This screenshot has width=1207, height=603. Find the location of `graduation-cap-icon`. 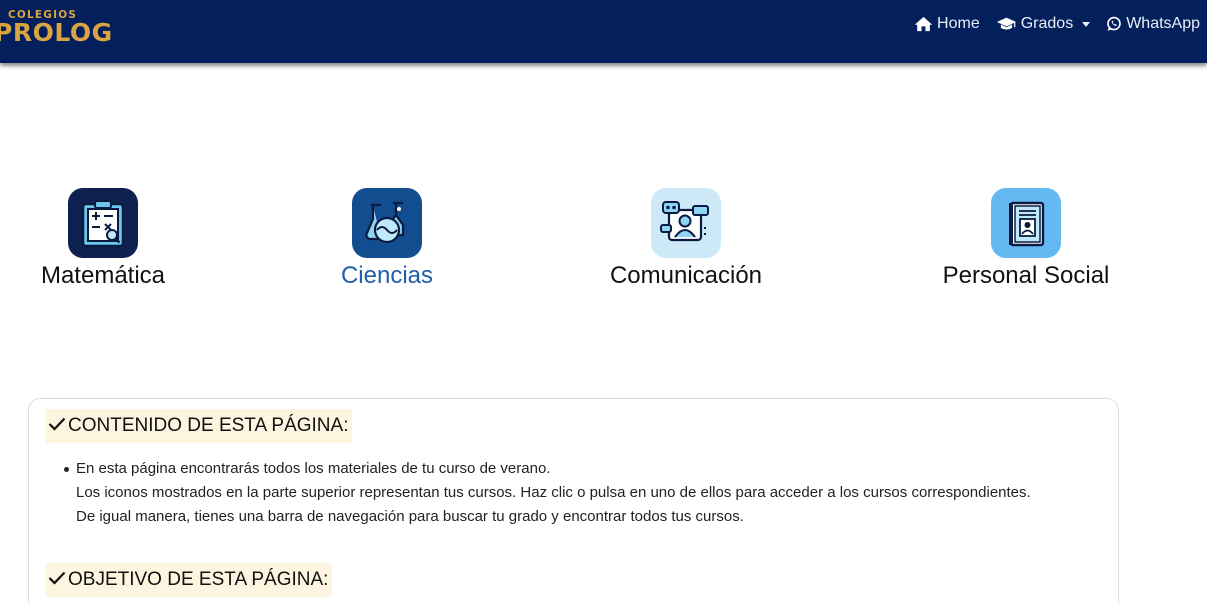

graduation-cap-icon is located at coordinates (1006, 24).